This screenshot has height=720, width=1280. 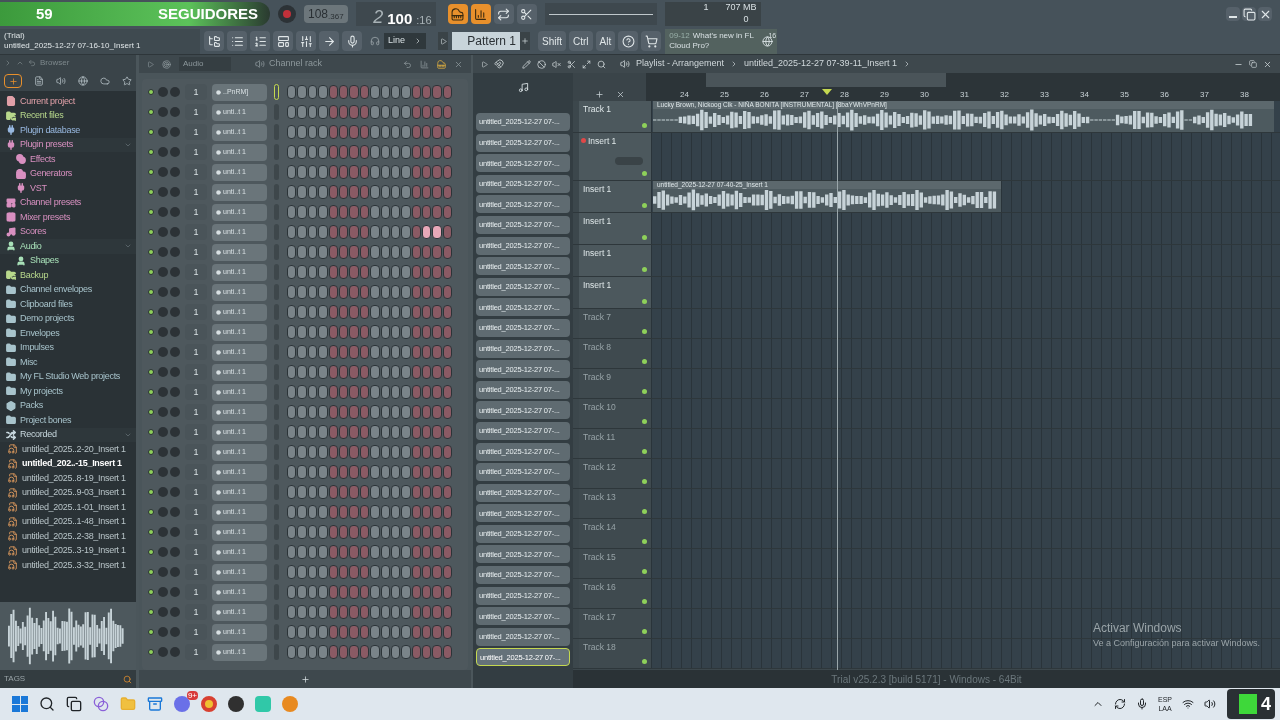 What do you see at coordinates (237, 41) in the screenshot?
I see `channel-rack-button` at bounding box center [237, 41].